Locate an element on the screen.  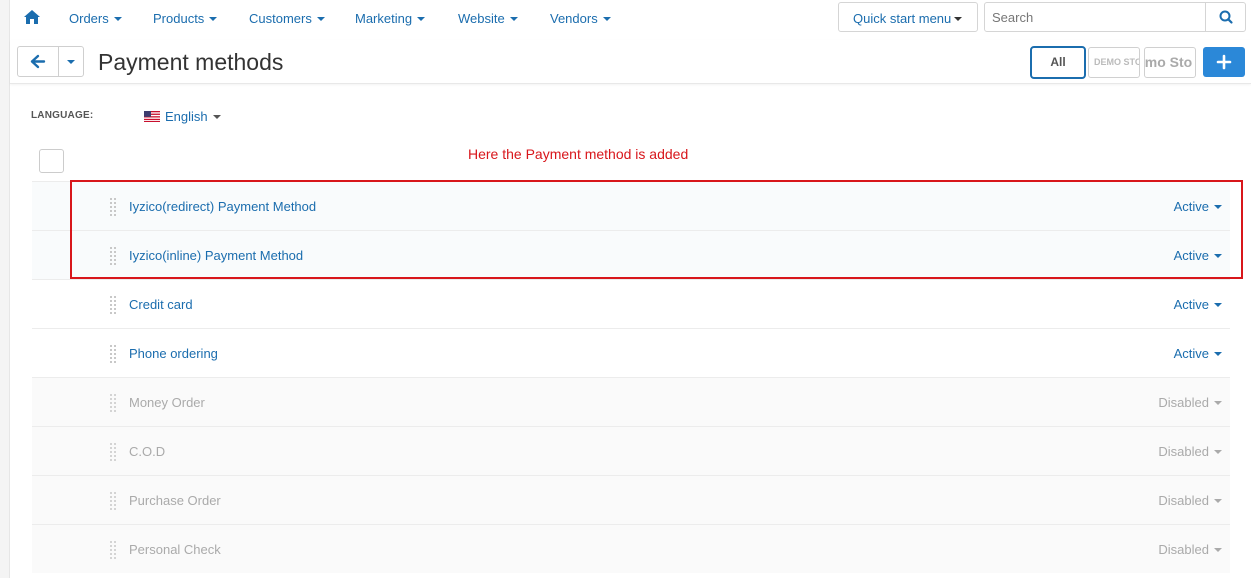
us-flag-icon is located at coordinates (152, 117).